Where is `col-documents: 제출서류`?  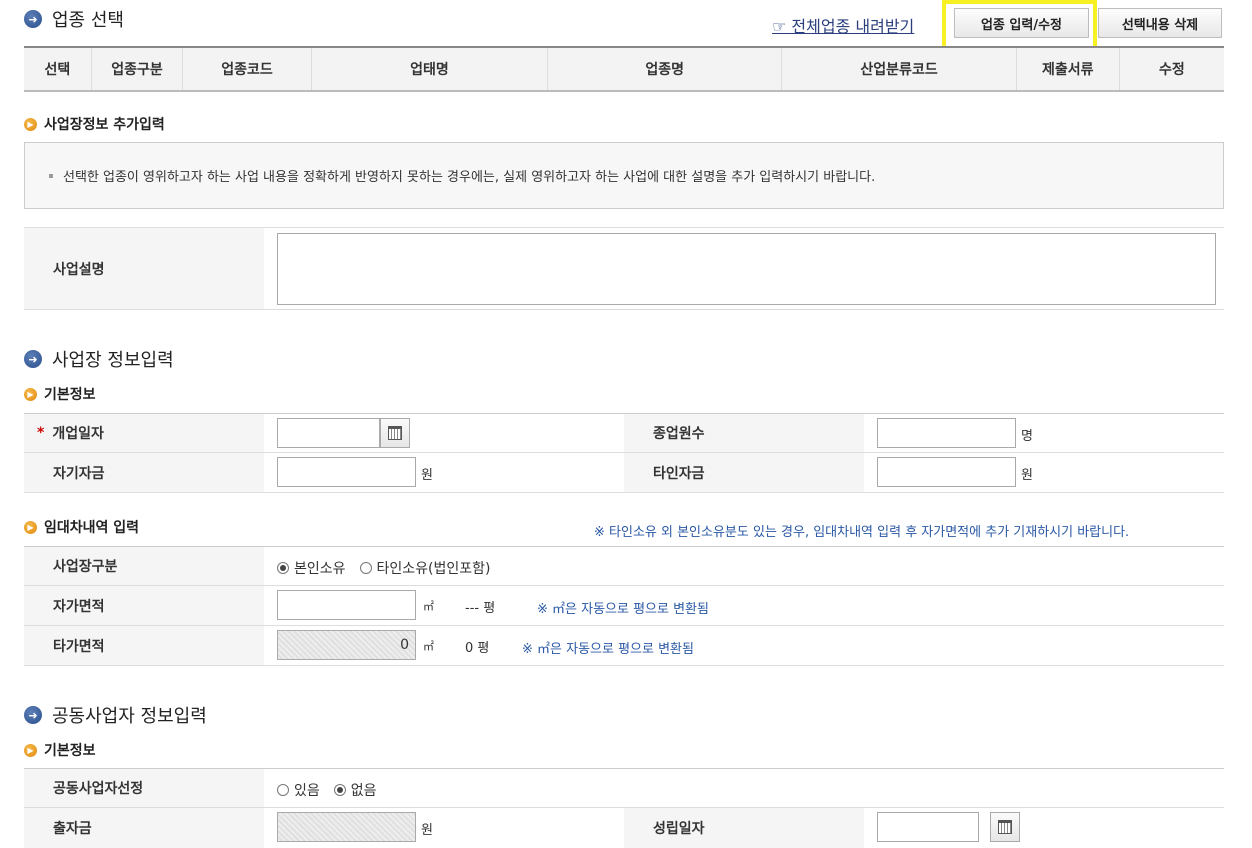
col-documents: 제출서류 is located at coordinates (1068, 69).